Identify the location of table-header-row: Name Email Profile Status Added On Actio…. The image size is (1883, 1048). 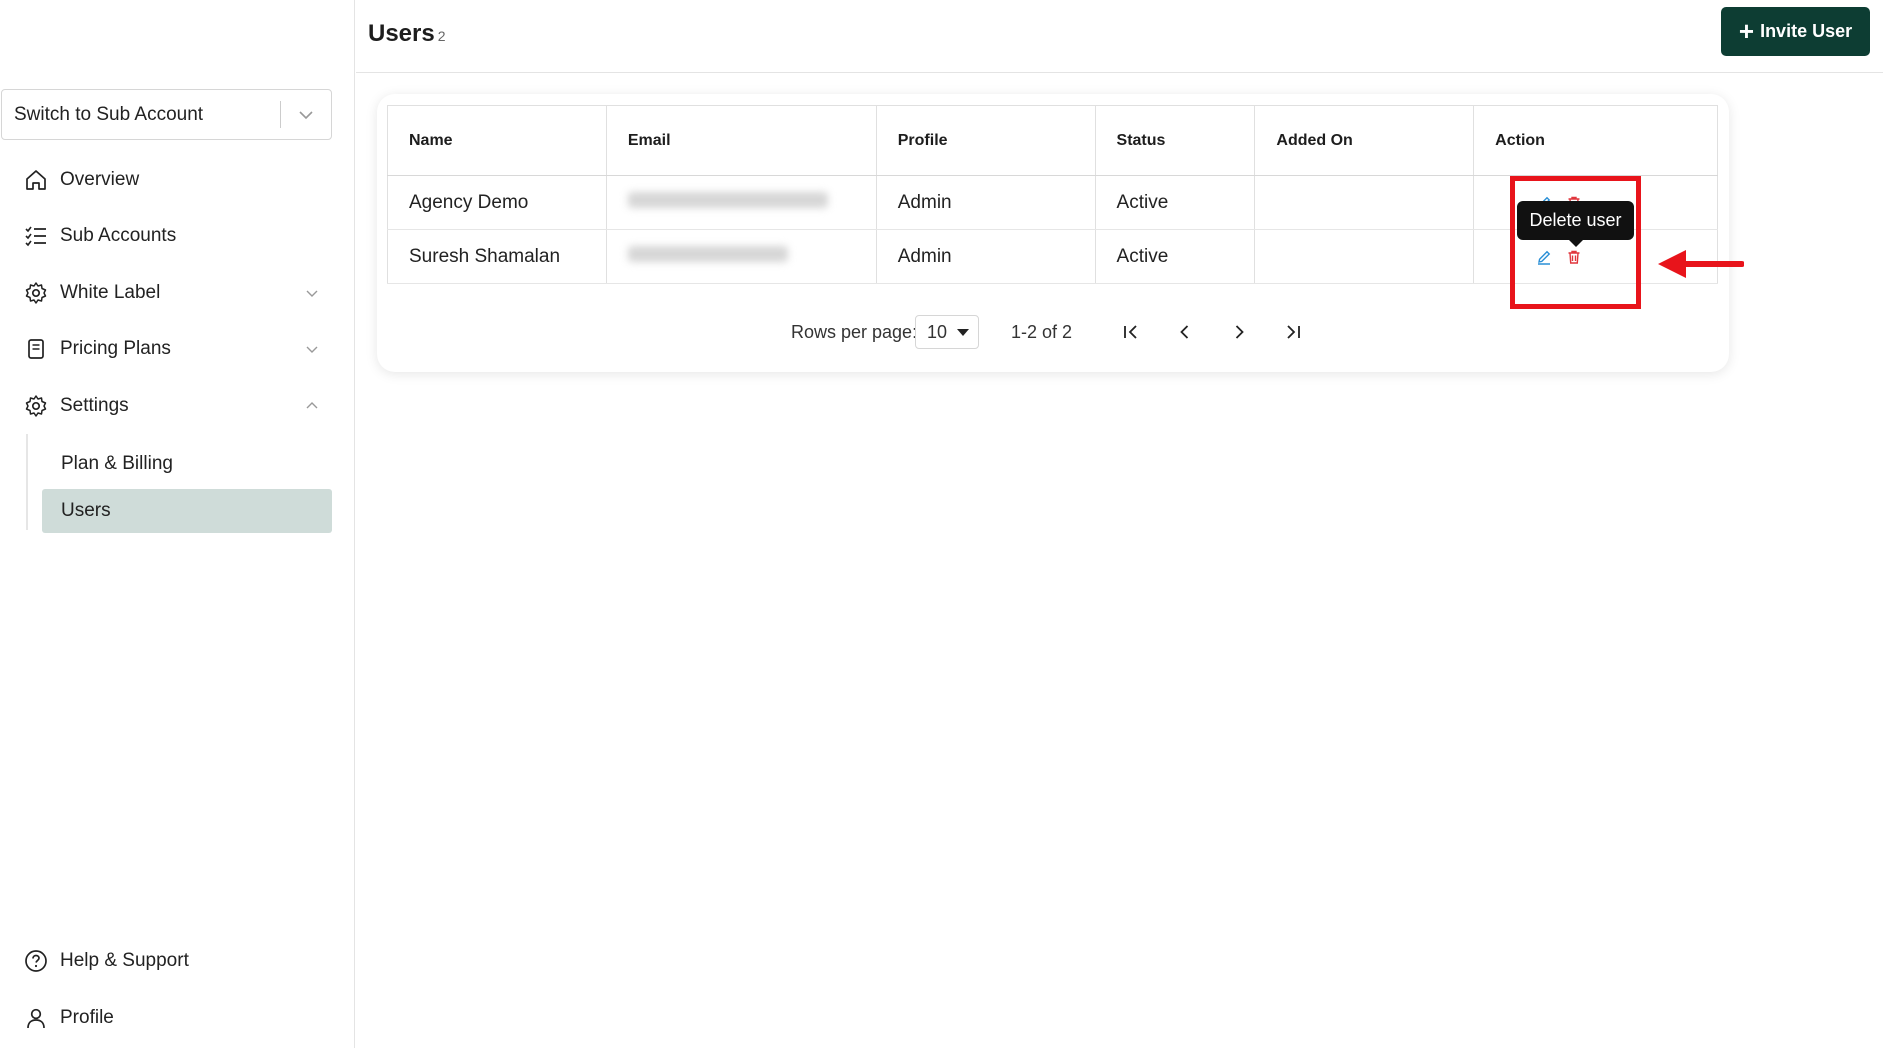
(1052, 140).